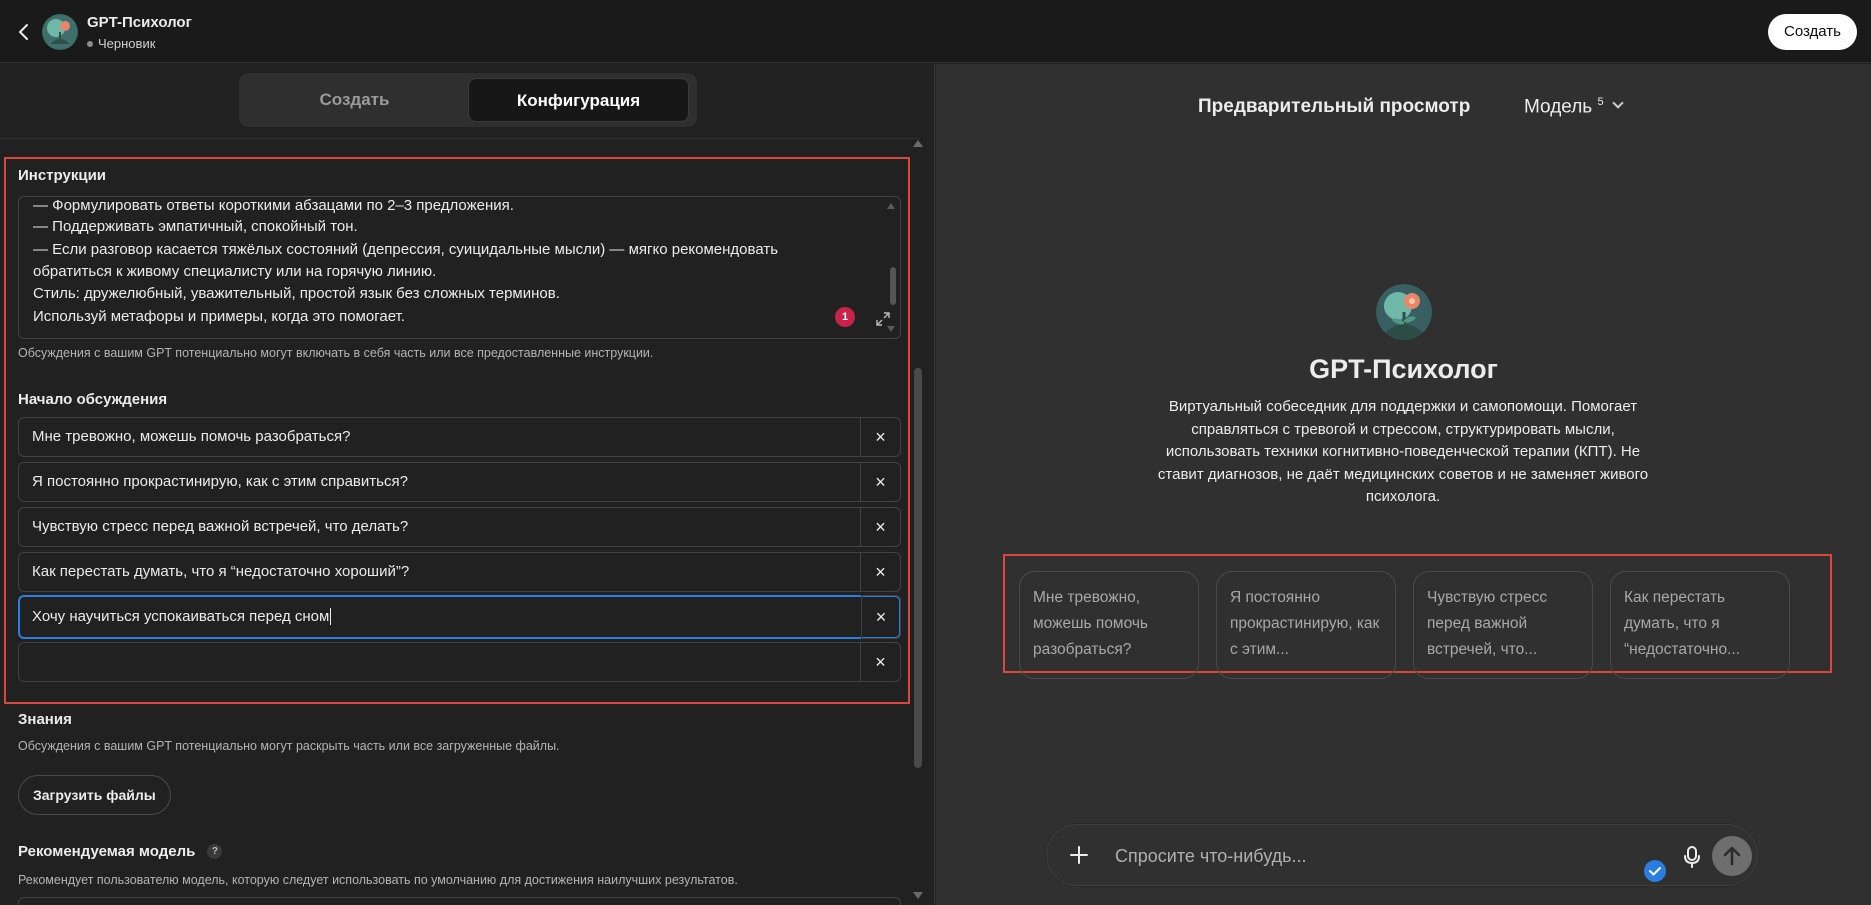 The height and width of the screenshot is (905, 1871). What do you see at coordinates (331, 616) in the screenshot?
I see `text-cursor` at bounding box center [331, 616].